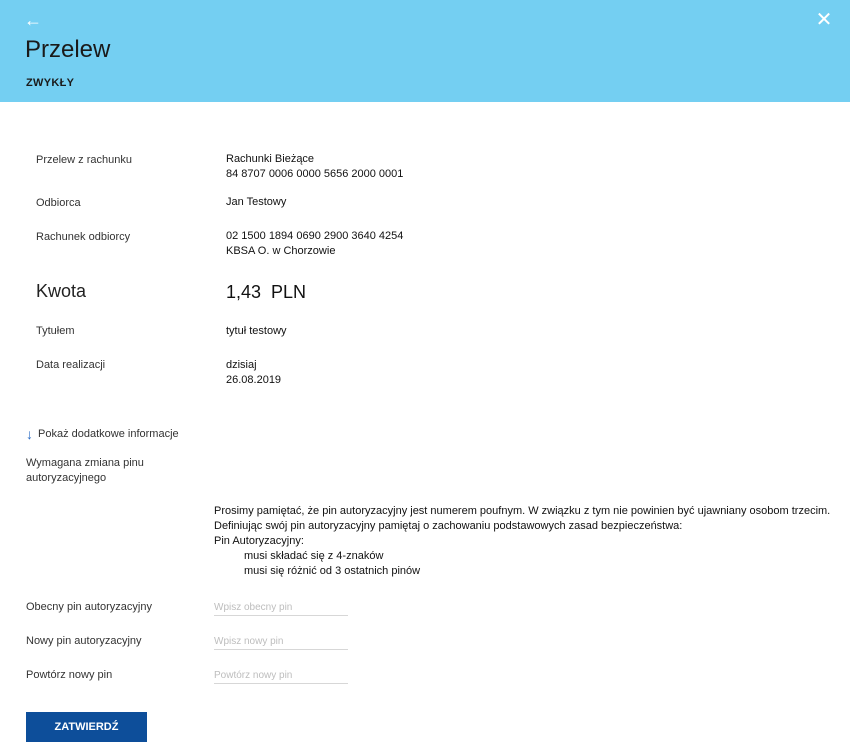 The height and width of the screenshot is (746, 850). I want to click on recipient-account-label: Rachunek odbiorcy, so click(83, 237).